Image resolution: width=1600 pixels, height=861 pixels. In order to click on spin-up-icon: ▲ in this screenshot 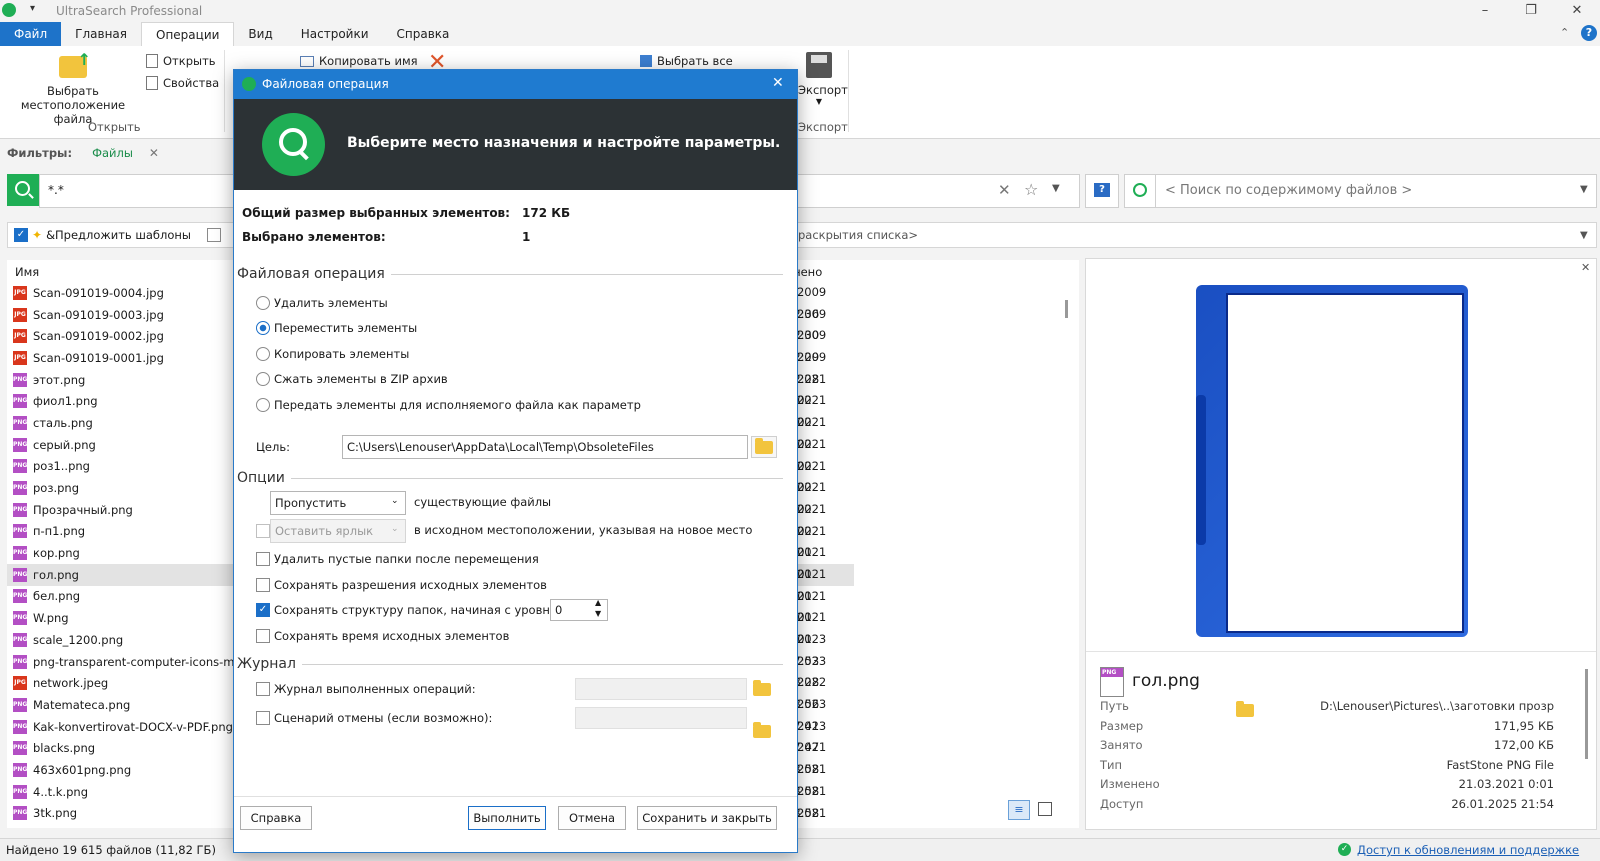, I will do `click(598, 602)`.